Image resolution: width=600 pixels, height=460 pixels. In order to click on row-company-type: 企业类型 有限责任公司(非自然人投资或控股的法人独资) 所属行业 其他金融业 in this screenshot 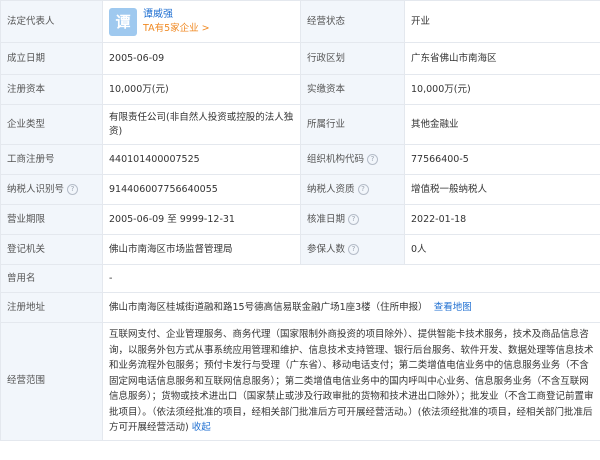, I will do `click(300, 124)`.